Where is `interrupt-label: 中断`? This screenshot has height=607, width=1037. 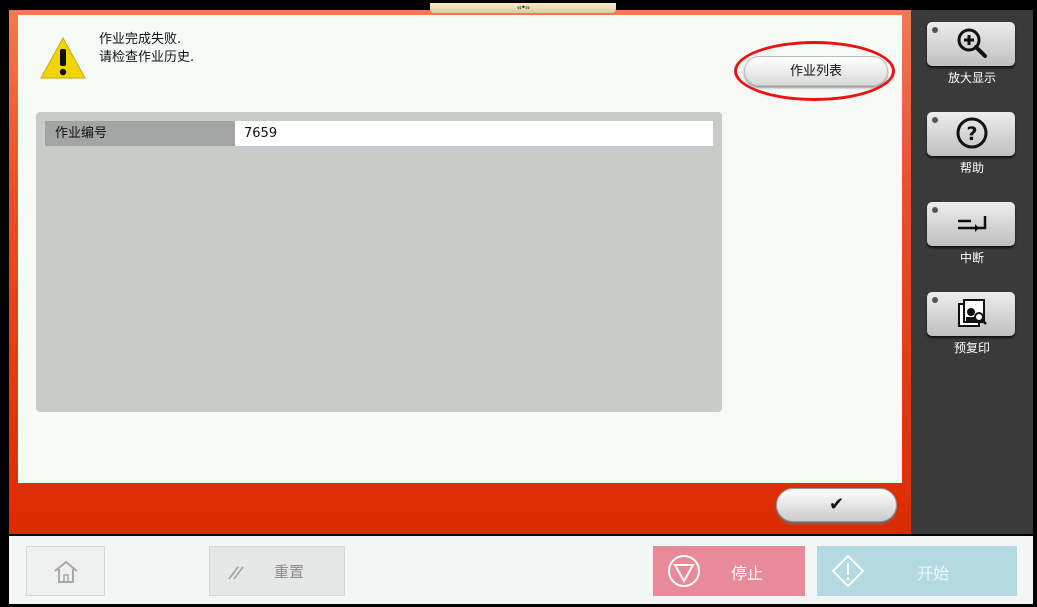
interrupt-label: 中断 is located at coordinates (971, 258).